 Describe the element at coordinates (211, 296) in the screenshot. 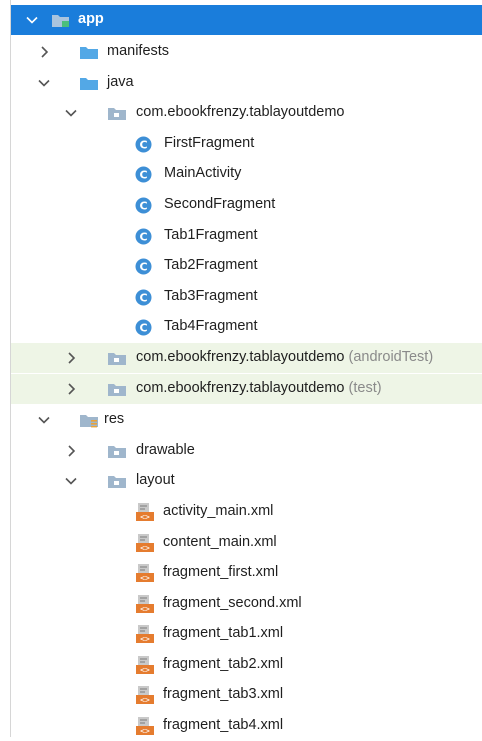

I see `tree-node-label: Tab3Fragment` at that location.